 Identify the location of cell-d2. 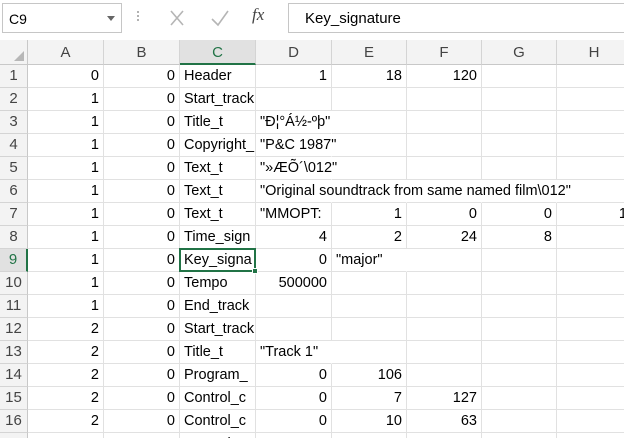
(294, 99).